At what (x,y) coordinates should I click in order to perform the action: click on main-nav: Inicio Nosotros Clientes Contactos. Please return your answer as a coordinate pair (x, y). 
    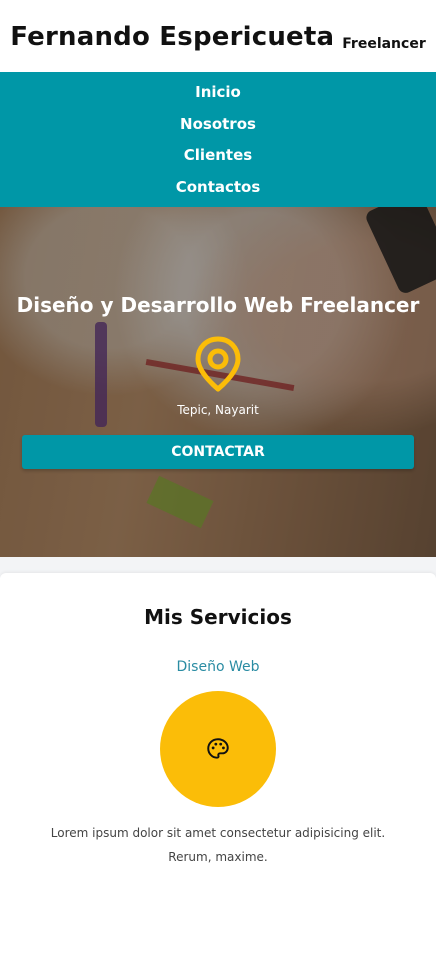
    Looking at the image, I should click on (218, 139).